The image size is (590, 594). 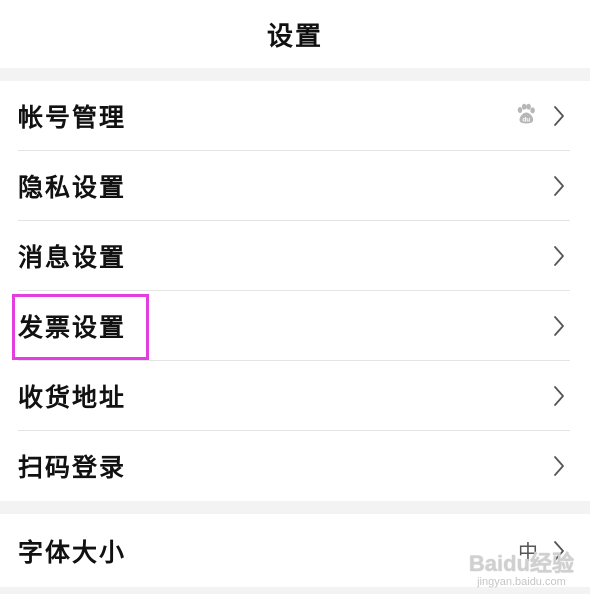 What do you see at coordinates (295, 186) in the screenshot?
I see `settings-item-privacy: 隐私设置` at bounding box center [295, 186].